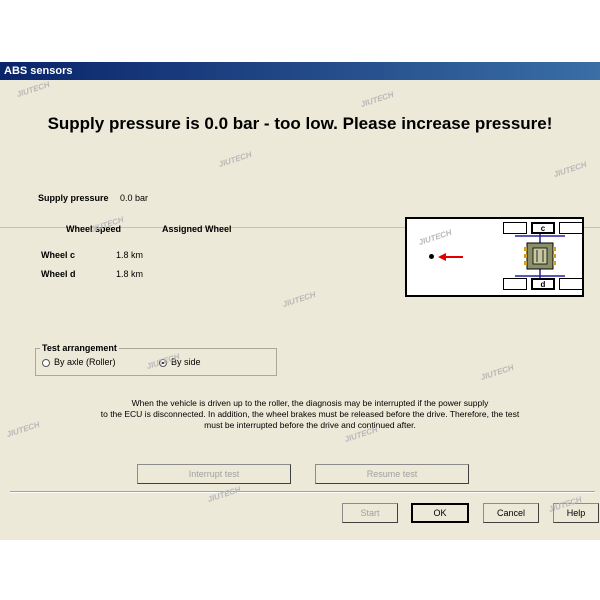 The width and height of the screenshot is (600, 600). Describe the element at coordinates (197, 229) in the screenshot. I see `assigned-wheel-header: Assigned Wheel` at that location.